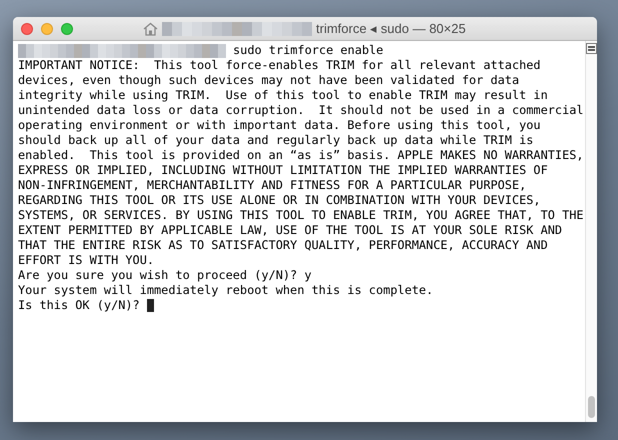 The width and height of the screenshot is (618, 440). What do you see at coordinates (301, 155) in the screenshot?
I see `output-line: enabled. This tool is provided on an “as is” basis. APPLE MAKES NO WARRANTIES,` at bounding box center [301, 155].